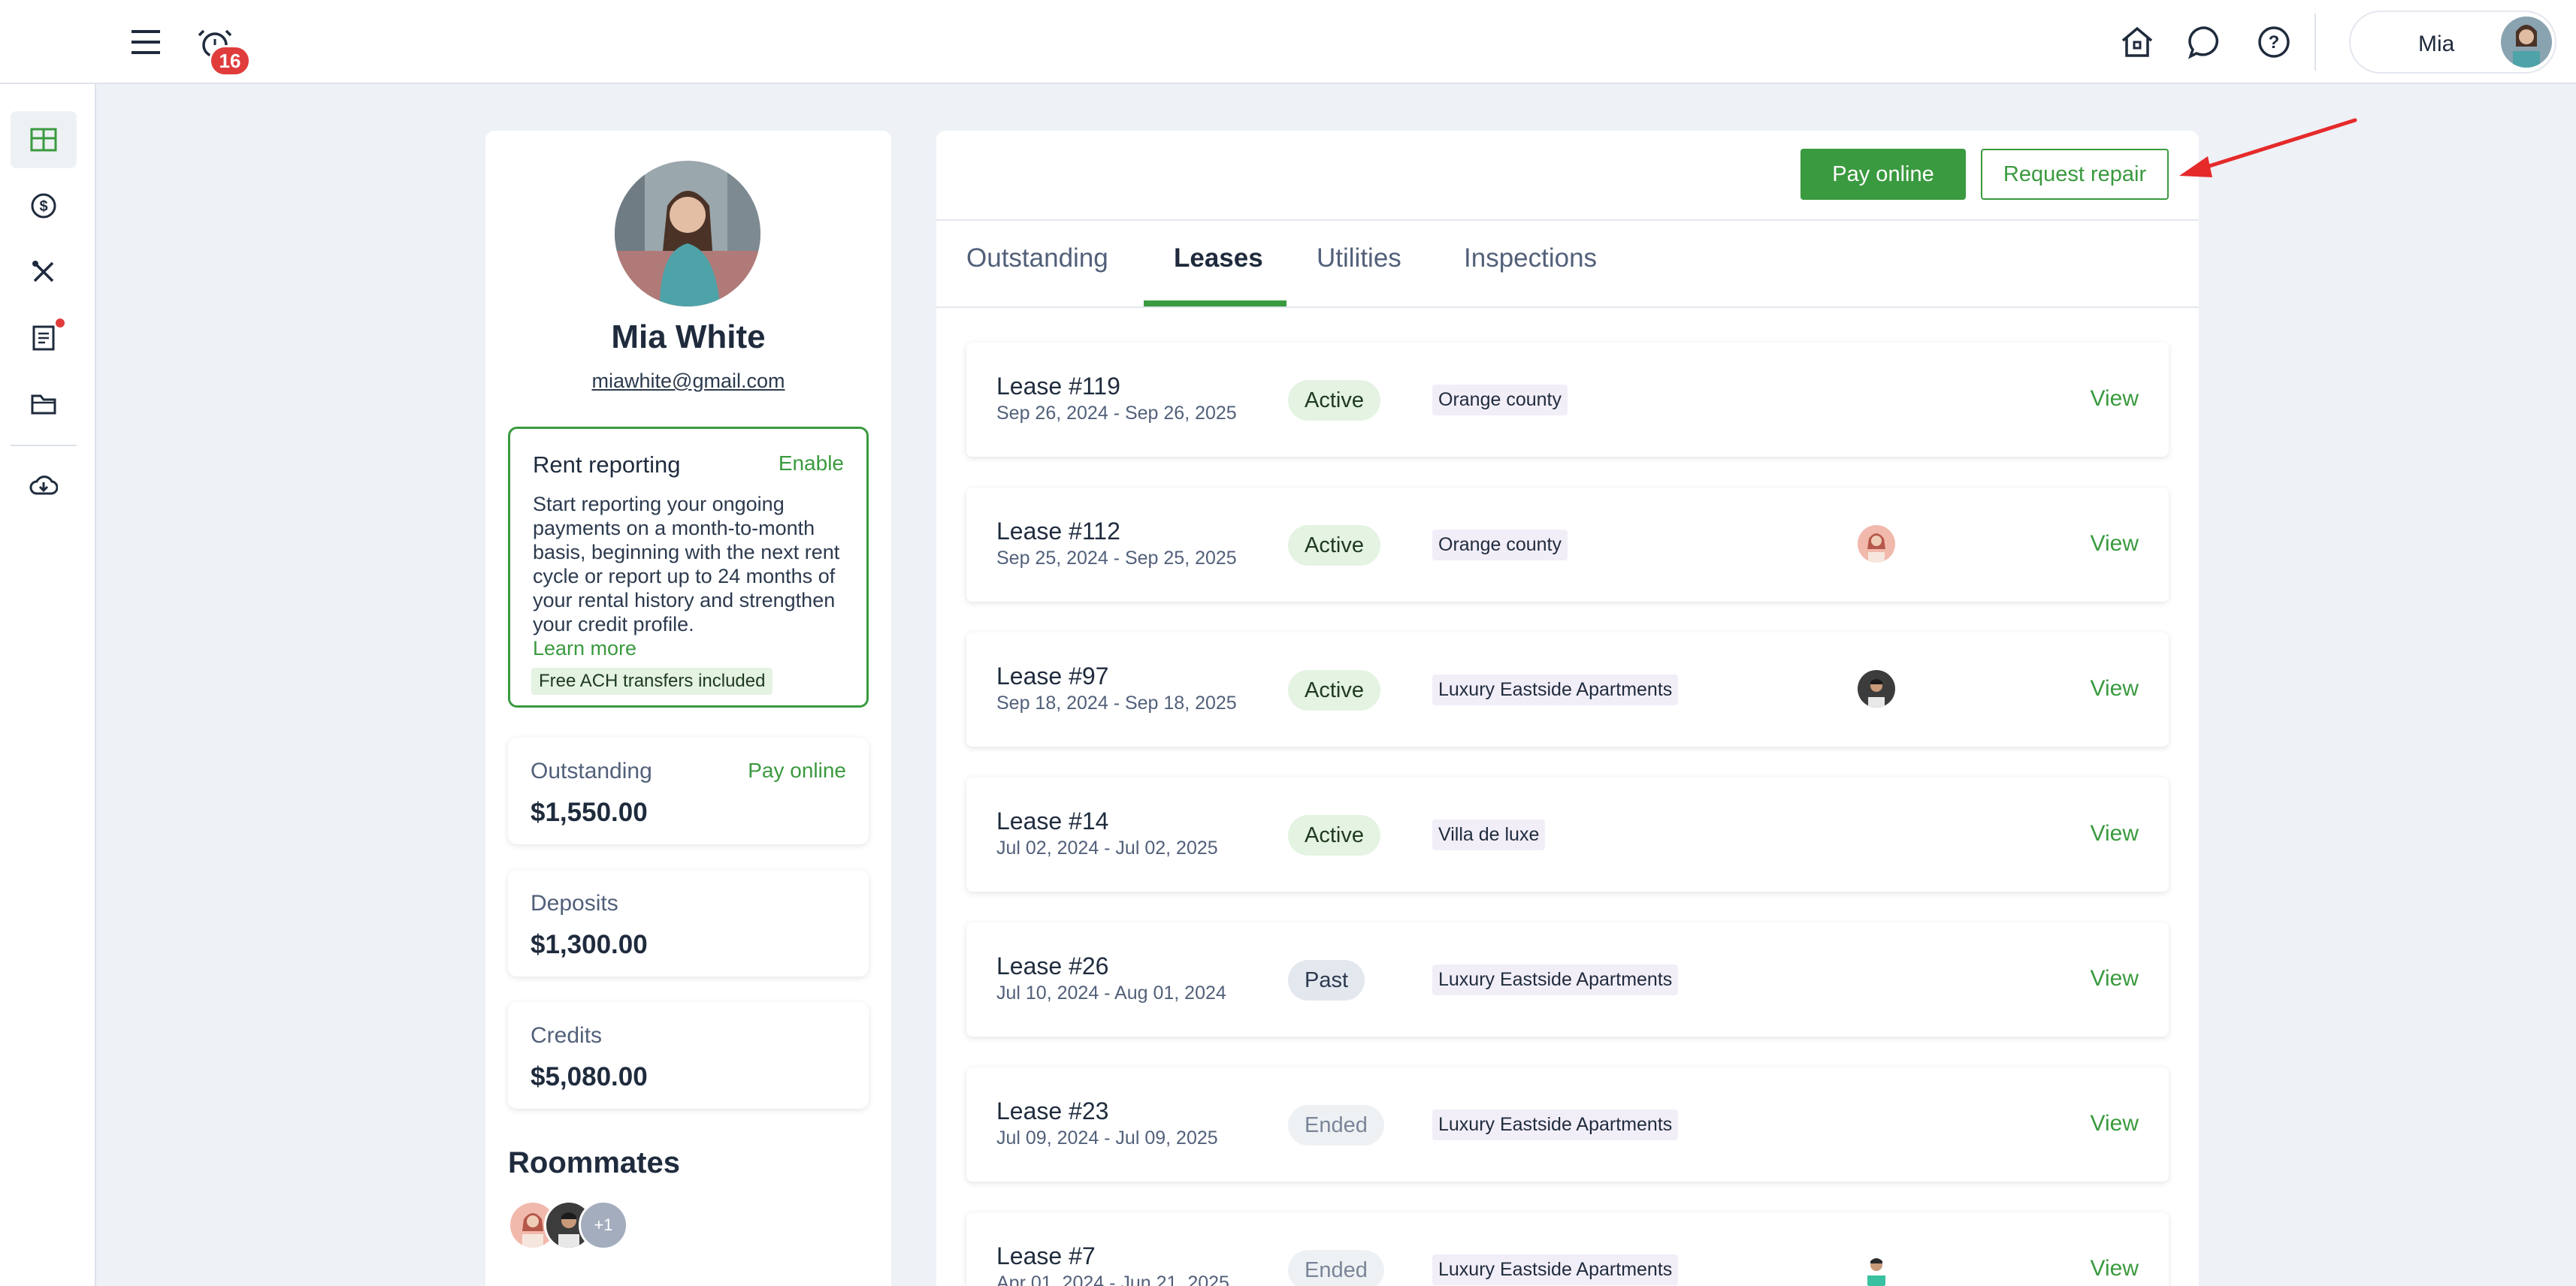 The image size is (2576, 1286). Describe the element at coordinates (567, 1035) in the screenshot. I see `credits-label: Credits` at that location.